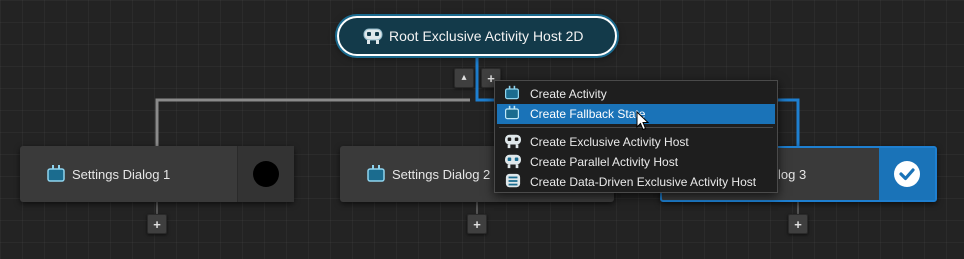  I want to click on menu-item-create-parallel-activity-host: Create Parallel Activity Host, so click(636, 162).